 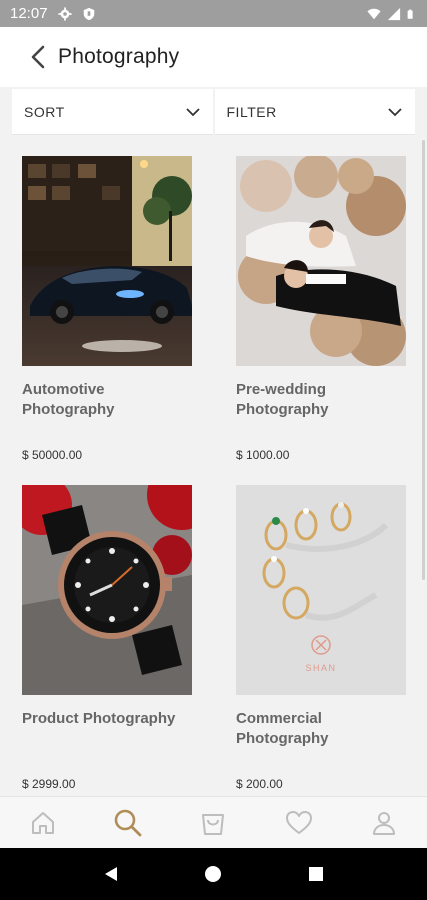 I want to click on status-time: 12:07, so click(x=29, y=13).